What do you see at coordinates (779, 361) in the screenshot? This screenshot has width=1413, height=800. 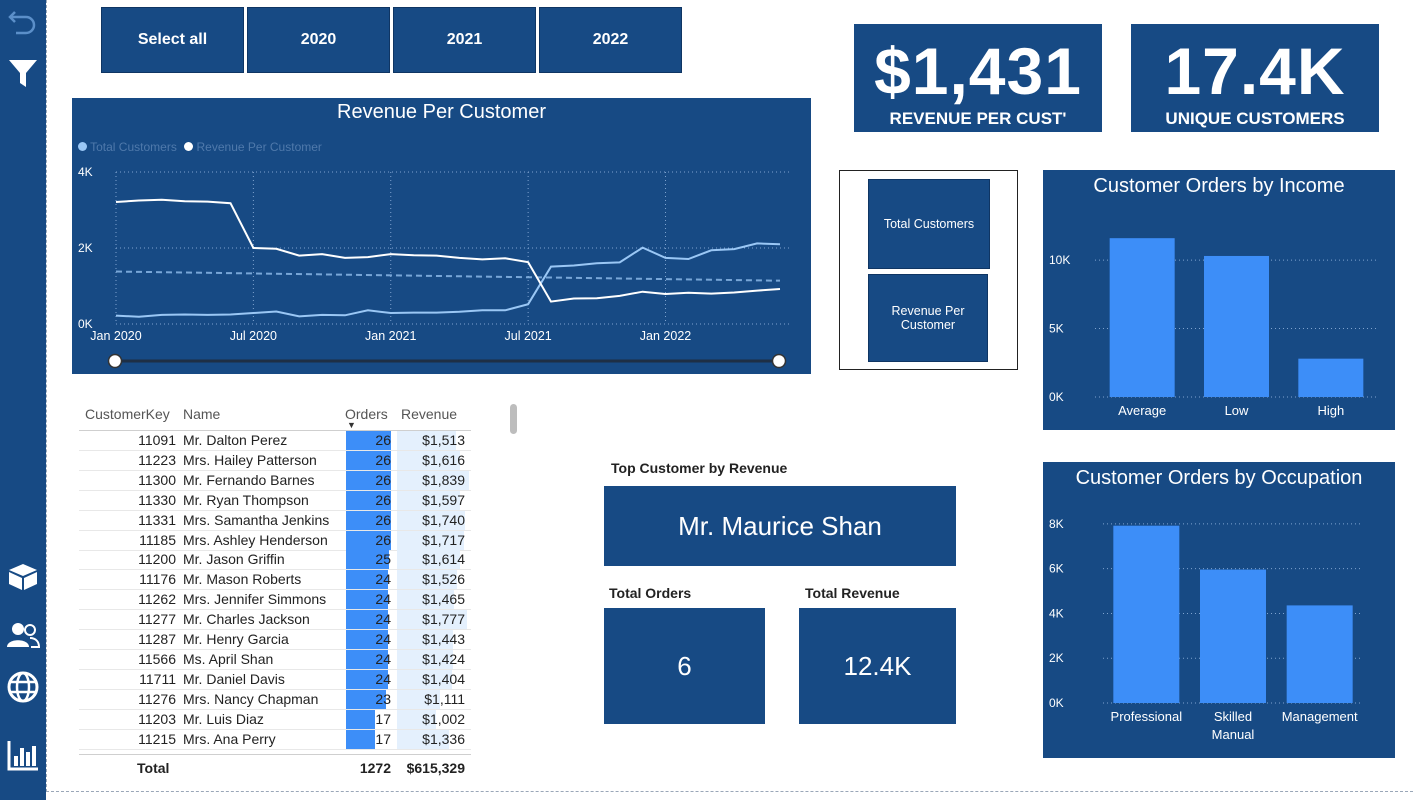 I see `range-slider-end-handle` at bounding box center [779, 361].